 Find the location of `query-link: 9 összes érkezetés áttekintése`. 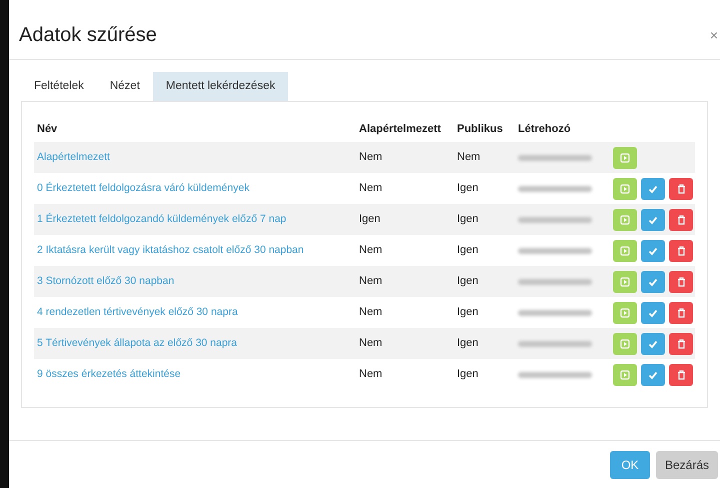

query-link: 9 összes érkezetés áttekintése is located at coordinates (109, 374).